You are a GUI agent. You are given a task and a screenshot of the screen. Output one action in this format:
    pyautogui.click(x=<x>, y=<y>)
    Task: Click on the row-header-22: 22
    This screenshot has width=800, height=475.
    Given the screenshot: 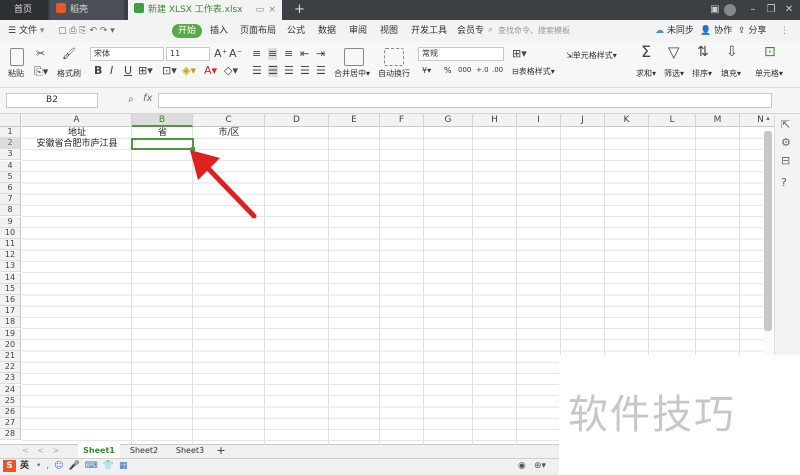 What is the action you would take?
    pyautogui.click(x=10, y=368)
    